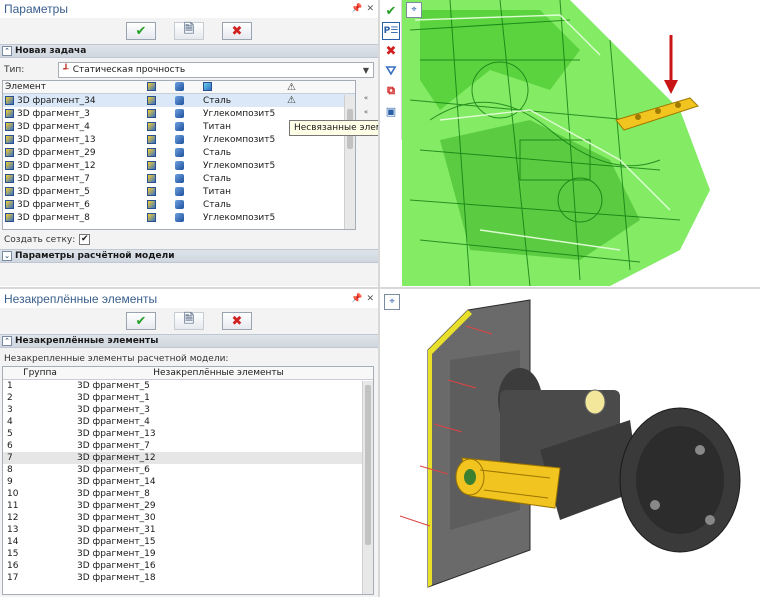 This screenshot has width=760, height=597. Describe the element at coordinates (179, 87) in the screenshot. I see `table-header: Элемент ⚠` at that location.